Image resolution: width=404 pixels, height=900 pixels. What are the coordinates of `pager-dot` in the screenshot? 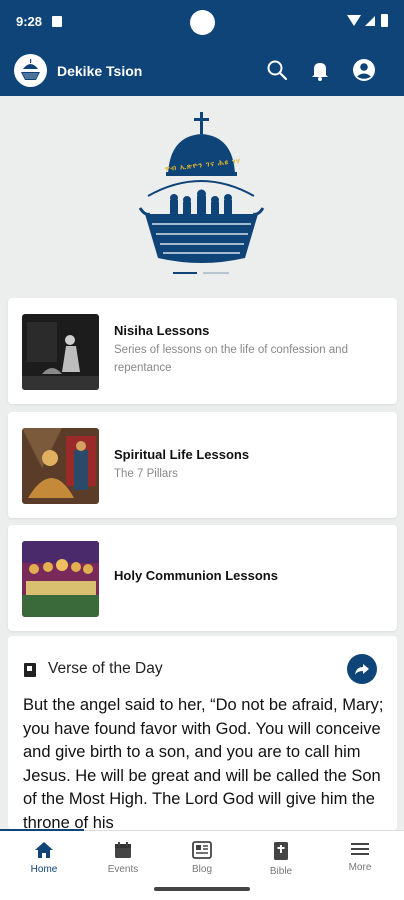 It's located at (216, 273).